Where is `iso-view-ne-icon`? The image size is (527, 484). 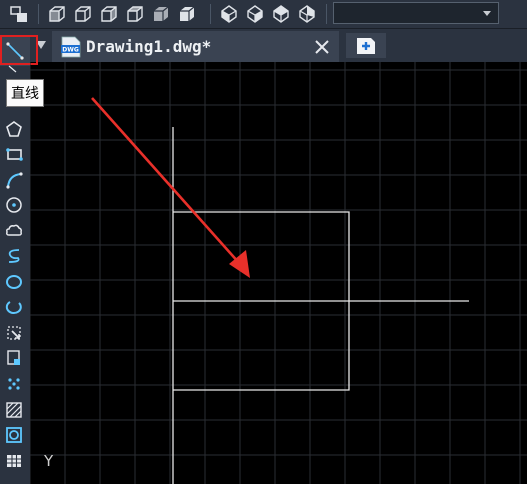
iso-view-ne-icon is located at coordinates (281, 14).